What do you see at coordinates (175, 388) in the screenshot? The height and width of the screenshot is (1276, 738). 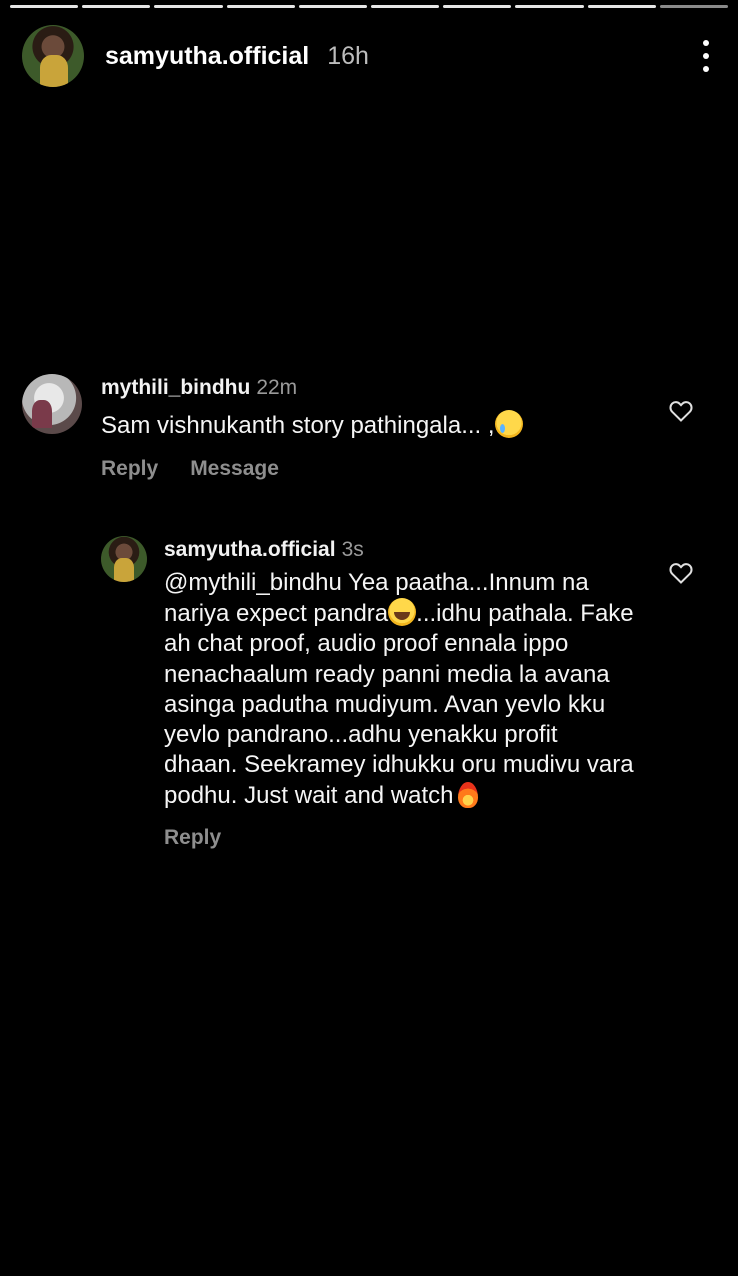 I see `comment-username: mythili_bindhu` at bounding box center [175, 388].